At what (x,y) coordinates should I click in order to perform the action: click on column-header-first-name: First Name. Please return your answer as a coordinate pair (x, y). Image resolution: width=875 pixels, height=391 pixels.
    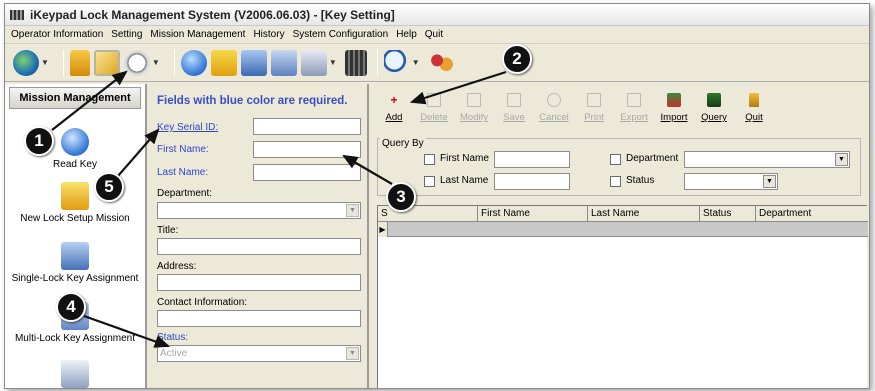
    Looking at the image, I should click on (533, 214).